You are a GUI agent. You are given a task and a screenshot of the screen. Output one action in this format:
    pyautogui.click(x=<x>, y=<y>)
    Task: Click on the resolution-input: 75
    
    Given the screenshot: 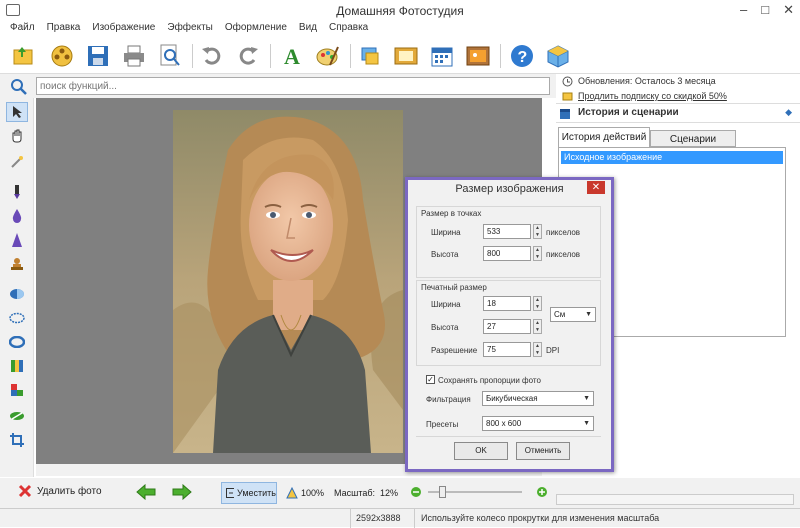 What is the action you would take?
    pyautogui.click(x=507, y=349)
    